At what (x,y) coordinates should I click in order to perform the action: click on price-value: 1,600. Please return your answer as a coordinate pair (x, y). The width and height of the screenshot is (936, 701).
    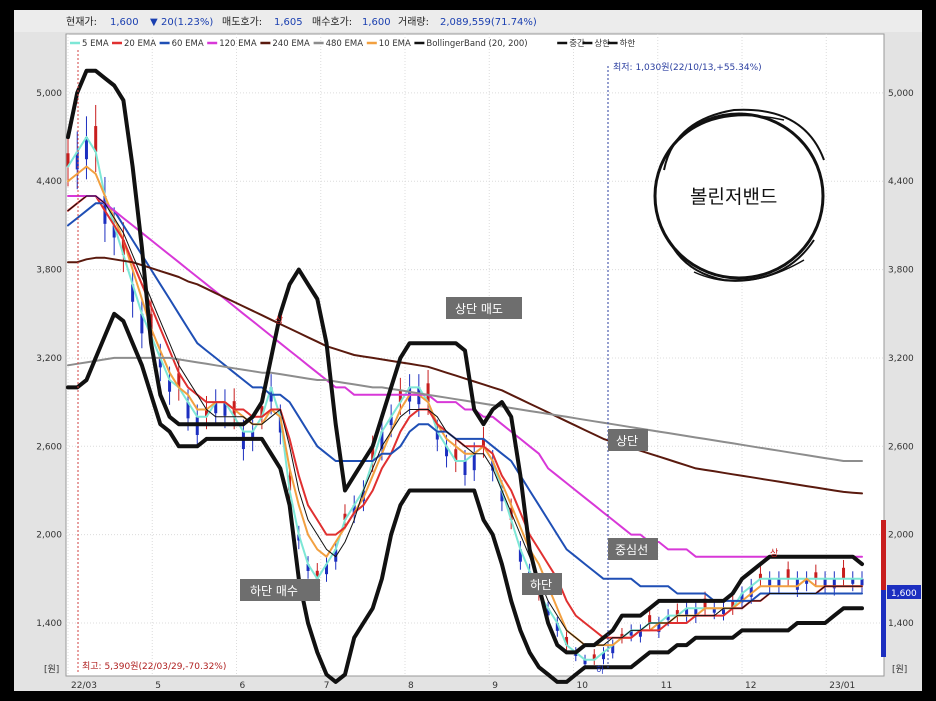
    Looking at the image, I should click on (124, 22).